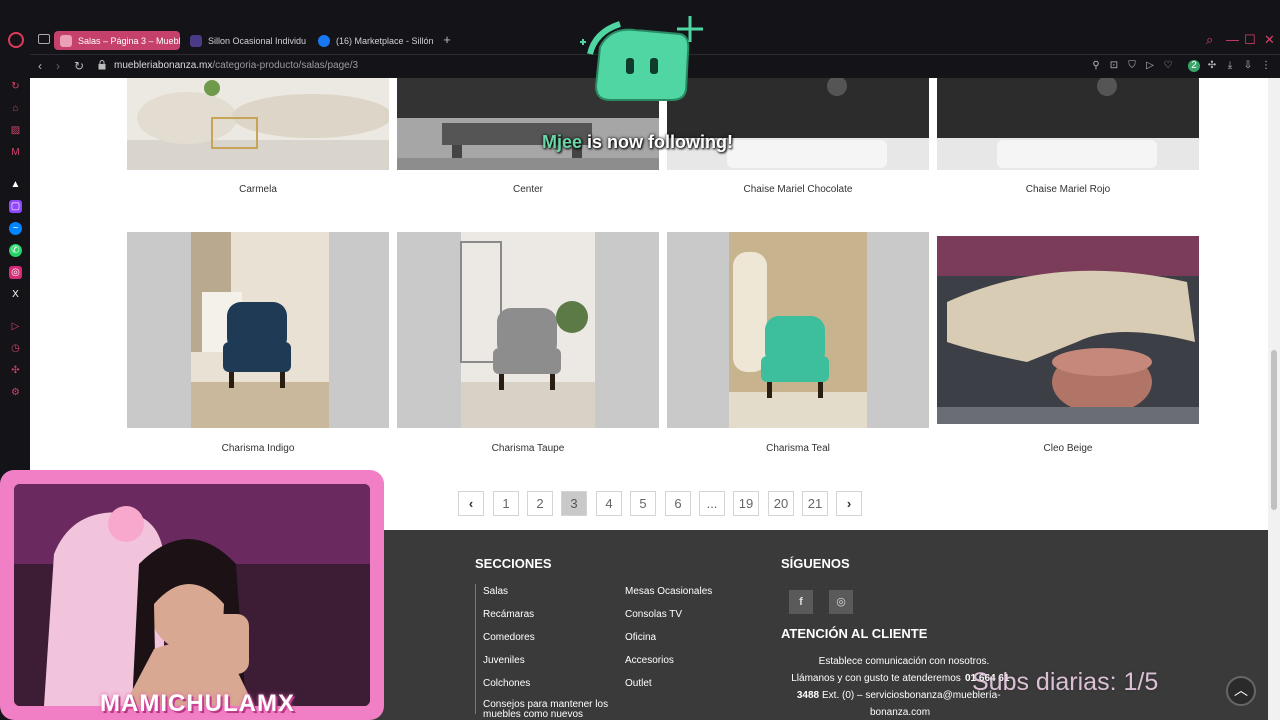 The width and height of the screenshot is (1280, 720). What do you see at coordinates (196, 40) in the screenshot?
I see `tab-favicon-icon` at bounding box center [196, 40].